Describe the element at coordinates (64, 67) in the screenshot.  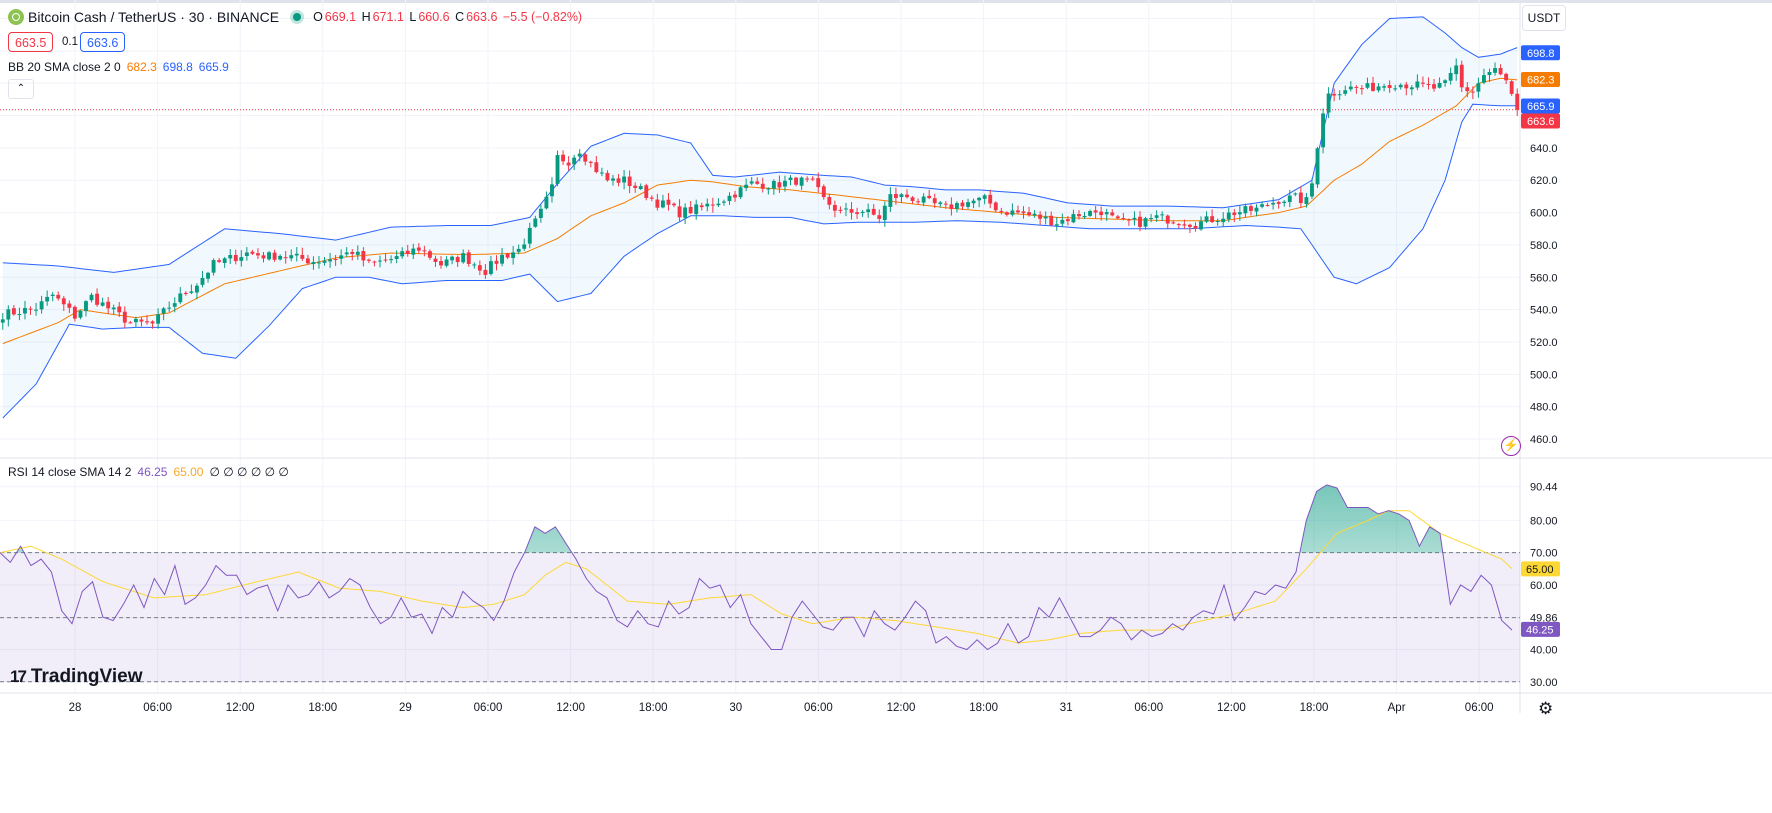
I see `bb-legend-name: BB 20 SMA close 2 0` at that location.